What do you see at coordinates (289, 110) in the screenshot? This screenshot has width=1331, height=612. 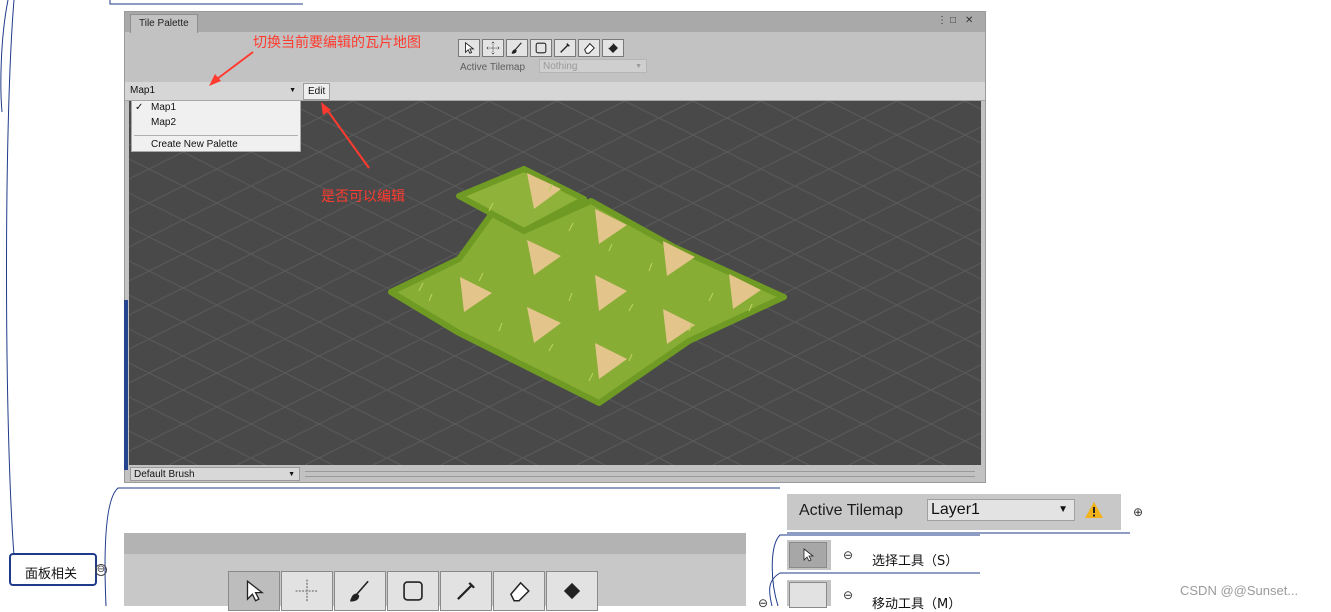 I see `annotation-arrows` at bounding box center [289, 110].